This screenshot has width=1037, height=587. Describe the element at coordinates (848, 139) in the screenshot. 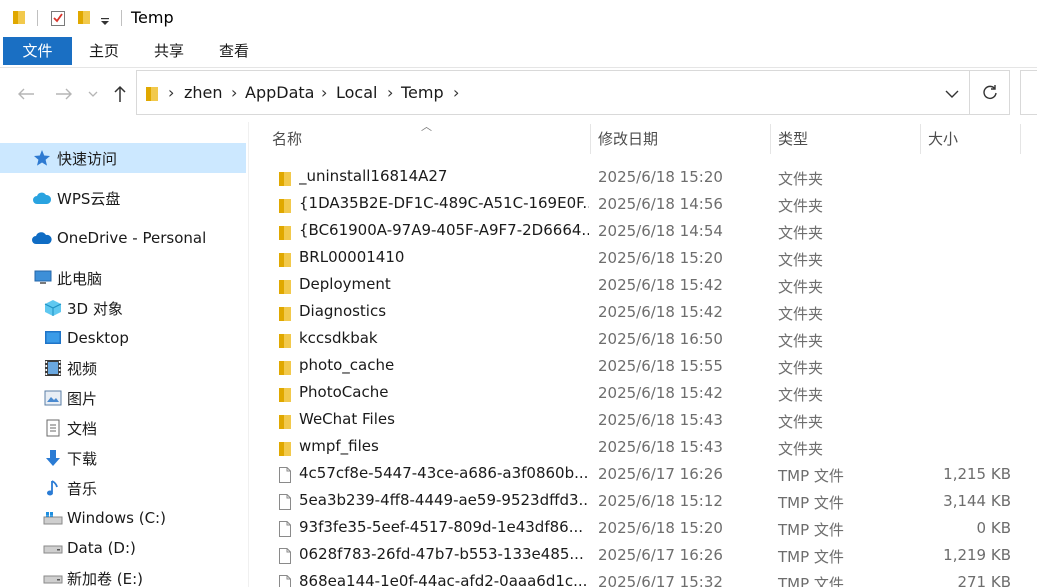

I see `column-header-type: 类型` at that location.